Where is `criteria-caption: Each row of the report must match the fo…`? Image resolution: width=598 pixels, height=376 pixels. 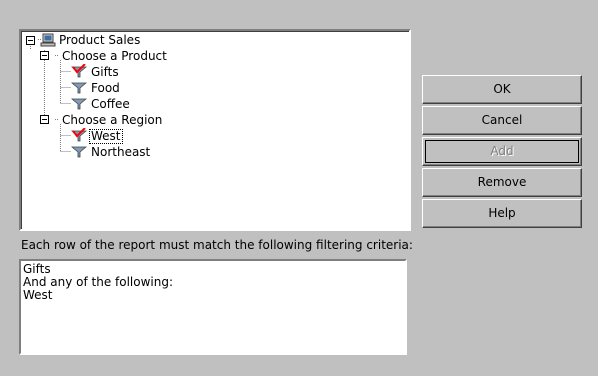 criteria-caption: Each row of the report must match the fo… is located at coordinates (217, 245).